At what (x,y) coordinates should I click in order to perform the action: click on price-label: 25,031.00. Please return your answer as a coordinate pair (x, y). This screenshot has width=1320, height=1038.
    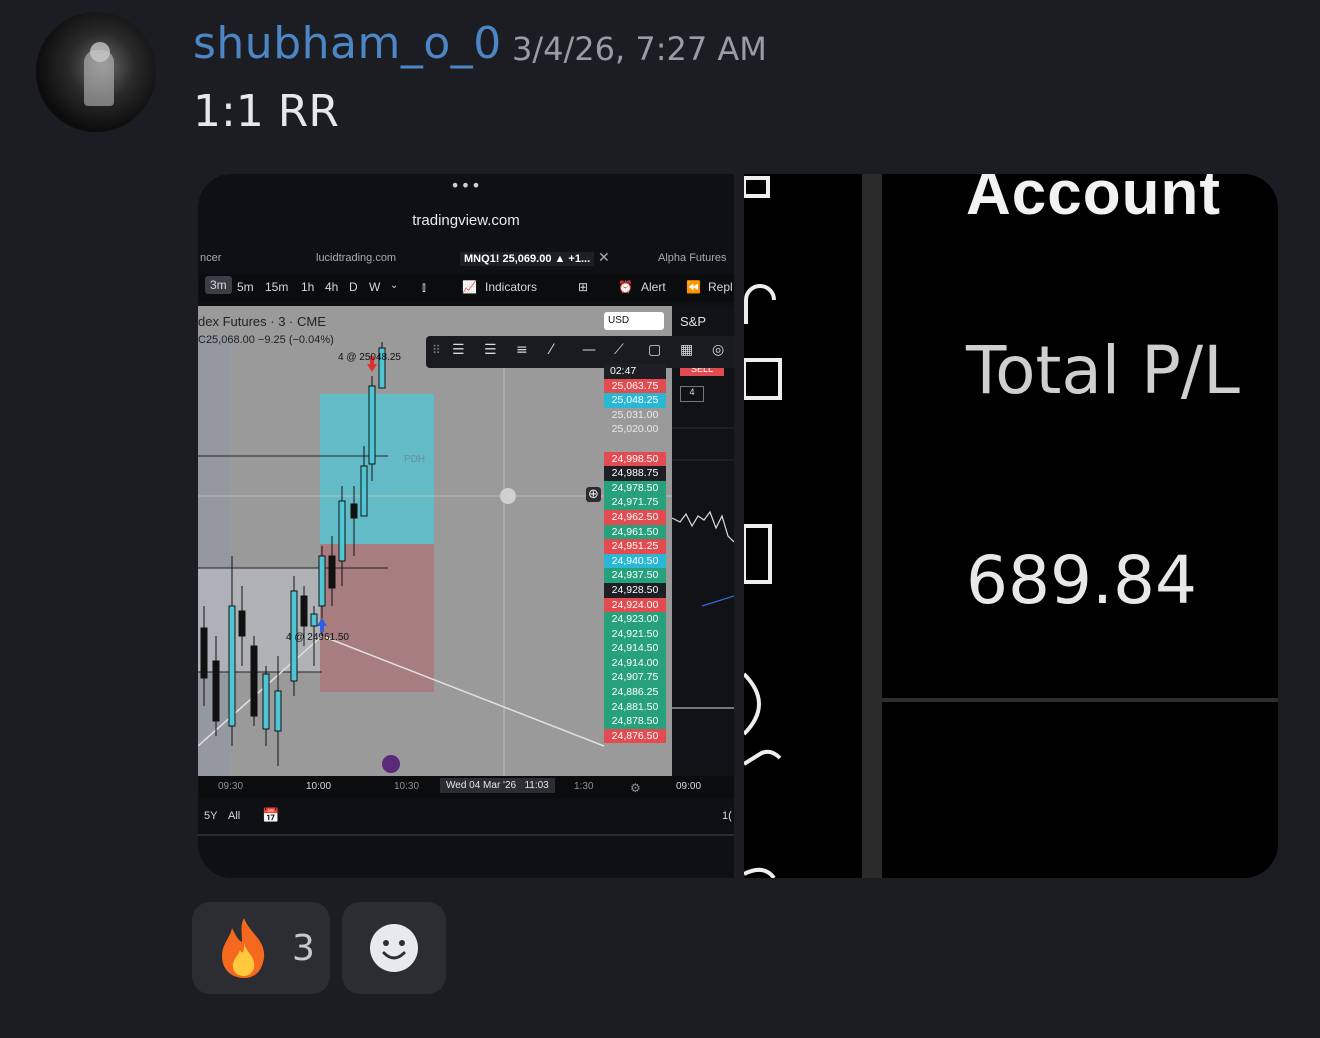
    Looking at the image, I should click on (635, 414).